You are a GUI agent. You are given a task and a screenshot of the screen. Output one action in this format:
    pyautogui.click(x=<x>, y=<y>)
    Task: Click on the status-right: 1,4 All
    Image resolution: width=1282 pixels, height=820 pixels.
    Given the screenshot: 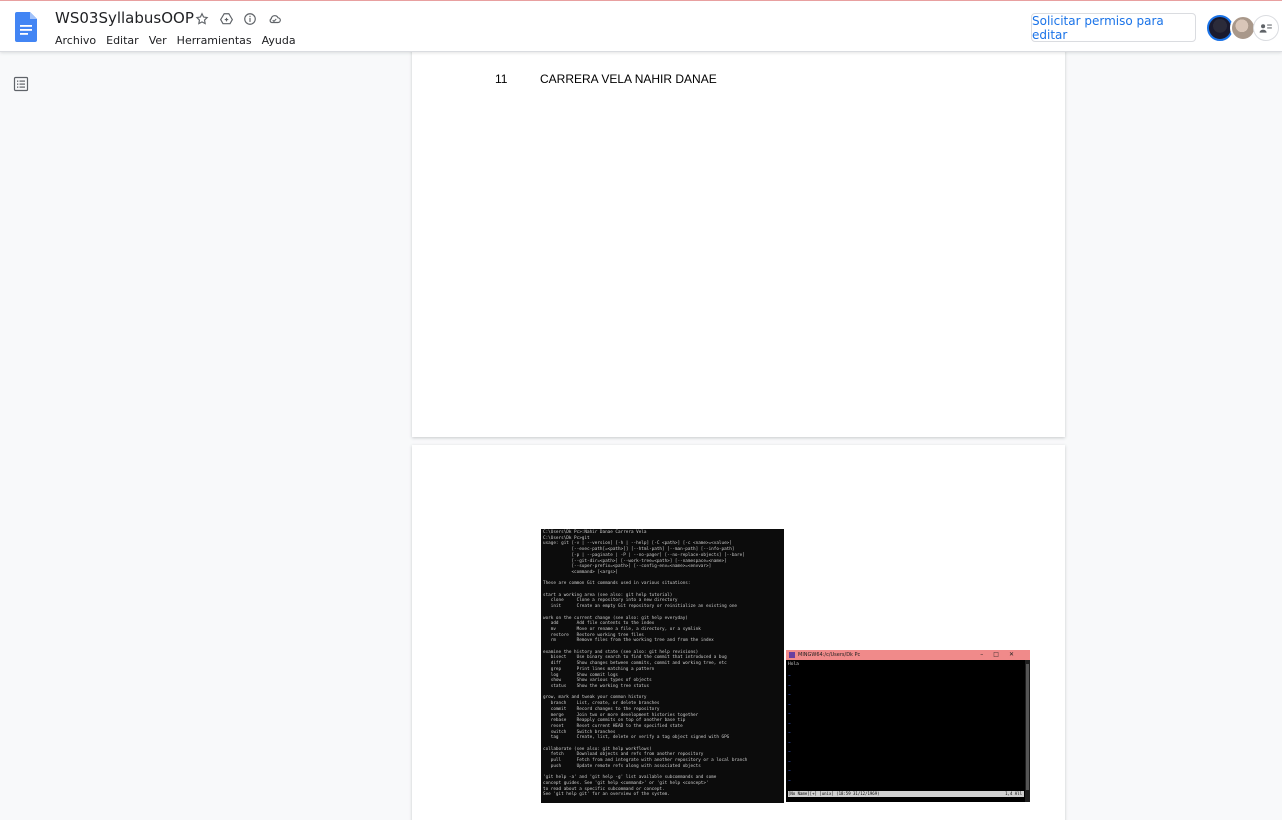 What is the action you would take?
    pyautogui.click(x=1013, y=793)
    